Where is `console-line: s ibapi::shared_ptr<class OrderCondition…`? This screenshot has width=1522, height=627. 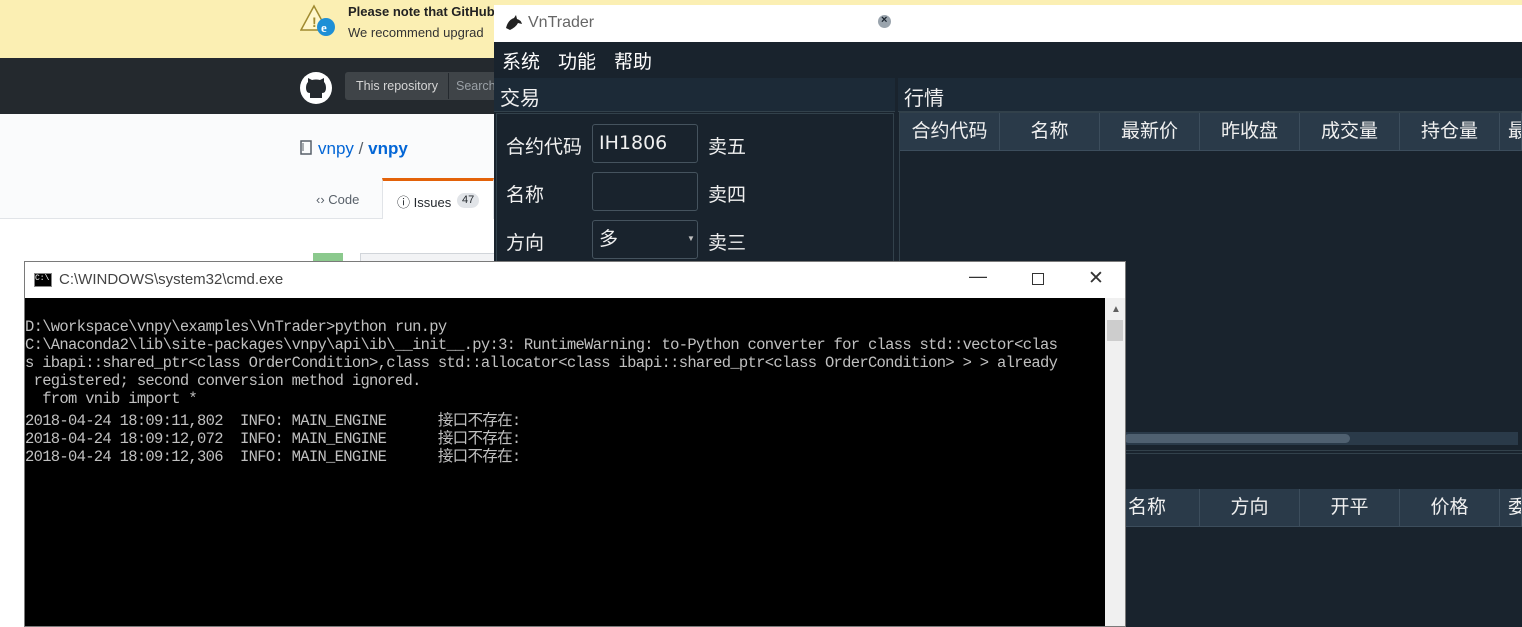
console-line: s ibapi::shared_ptr<class OrderCondition… is located at coordinates (541, 363).